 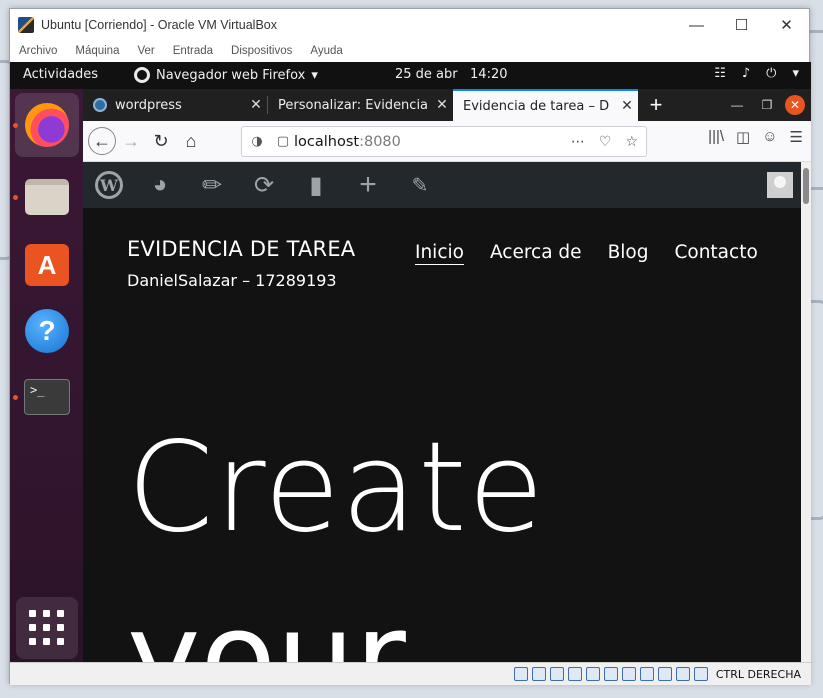 I want to click on dock-software: A, so click(x=47, y=265).